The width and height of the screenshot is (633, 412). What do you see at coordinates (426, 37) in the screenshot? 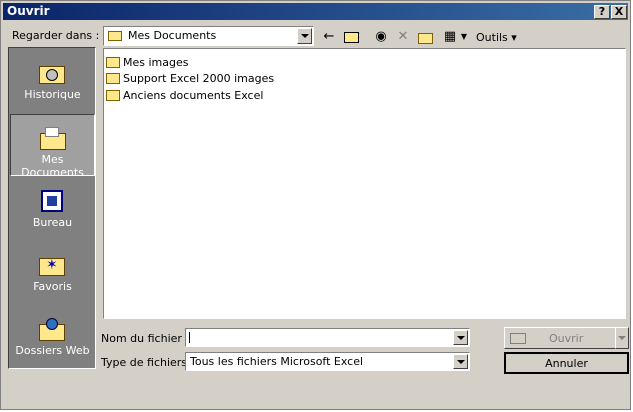
I see `new-folder-icon` at bounding box center [426, 37].